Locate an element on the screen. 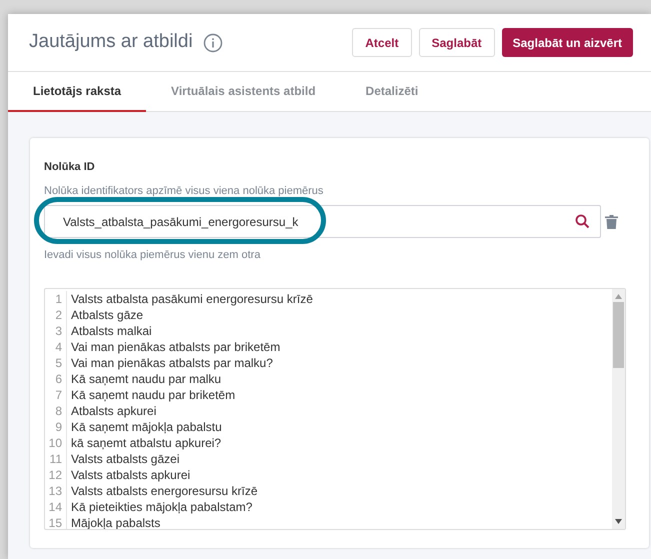  field-label: Nolūka ID is located at coordinates (70, 167).